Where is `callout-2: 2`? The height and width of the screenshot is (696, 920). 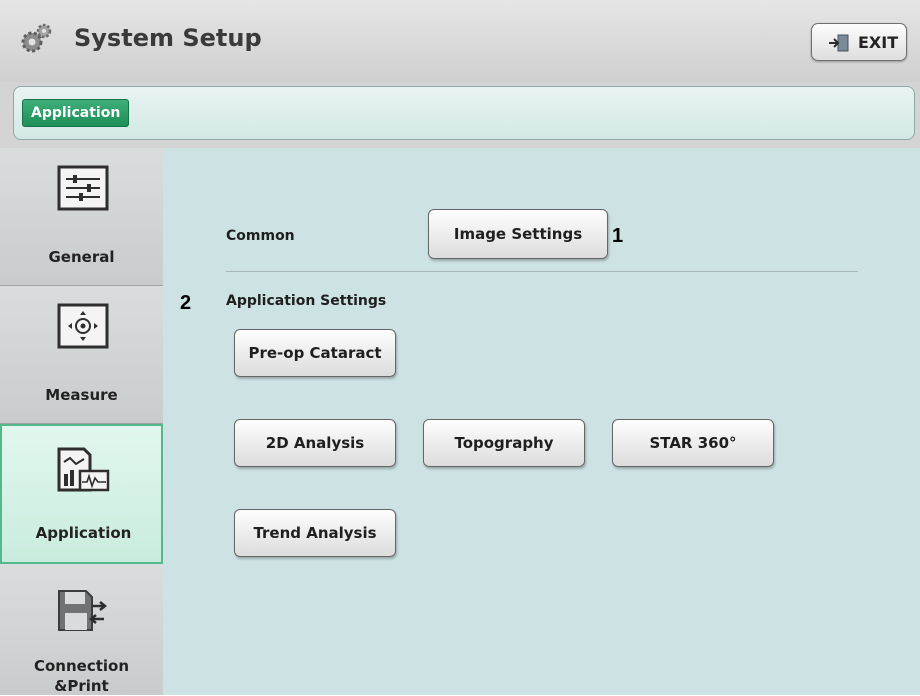
callout-2: 2 is located at coordinates (186, 303).